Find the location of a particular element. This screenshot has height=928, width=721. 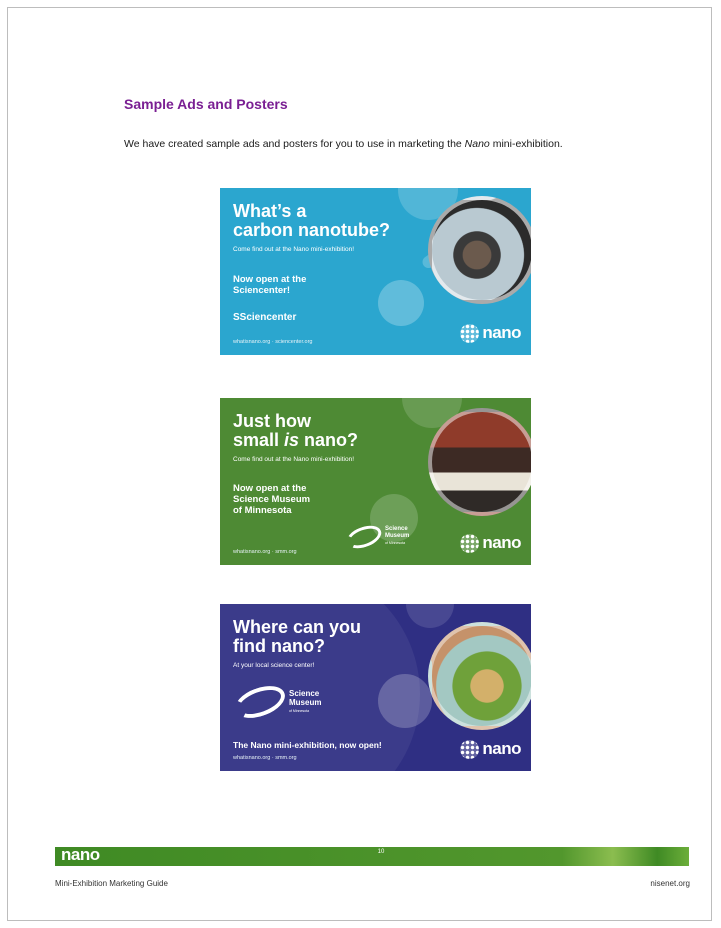

footer-bar is located at coordinates (372, 856).